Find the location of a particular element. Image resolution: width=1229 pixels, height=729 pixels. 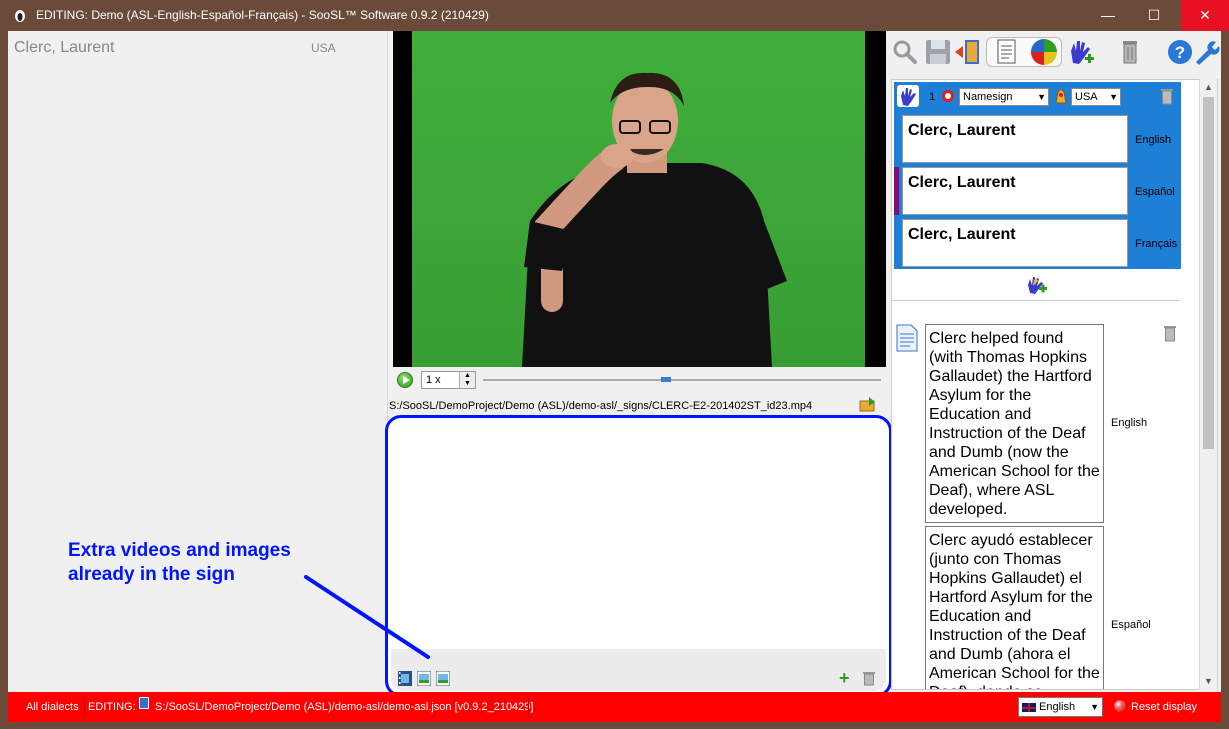

sign-type-value: Namesign is located at coordinates (988, 97).